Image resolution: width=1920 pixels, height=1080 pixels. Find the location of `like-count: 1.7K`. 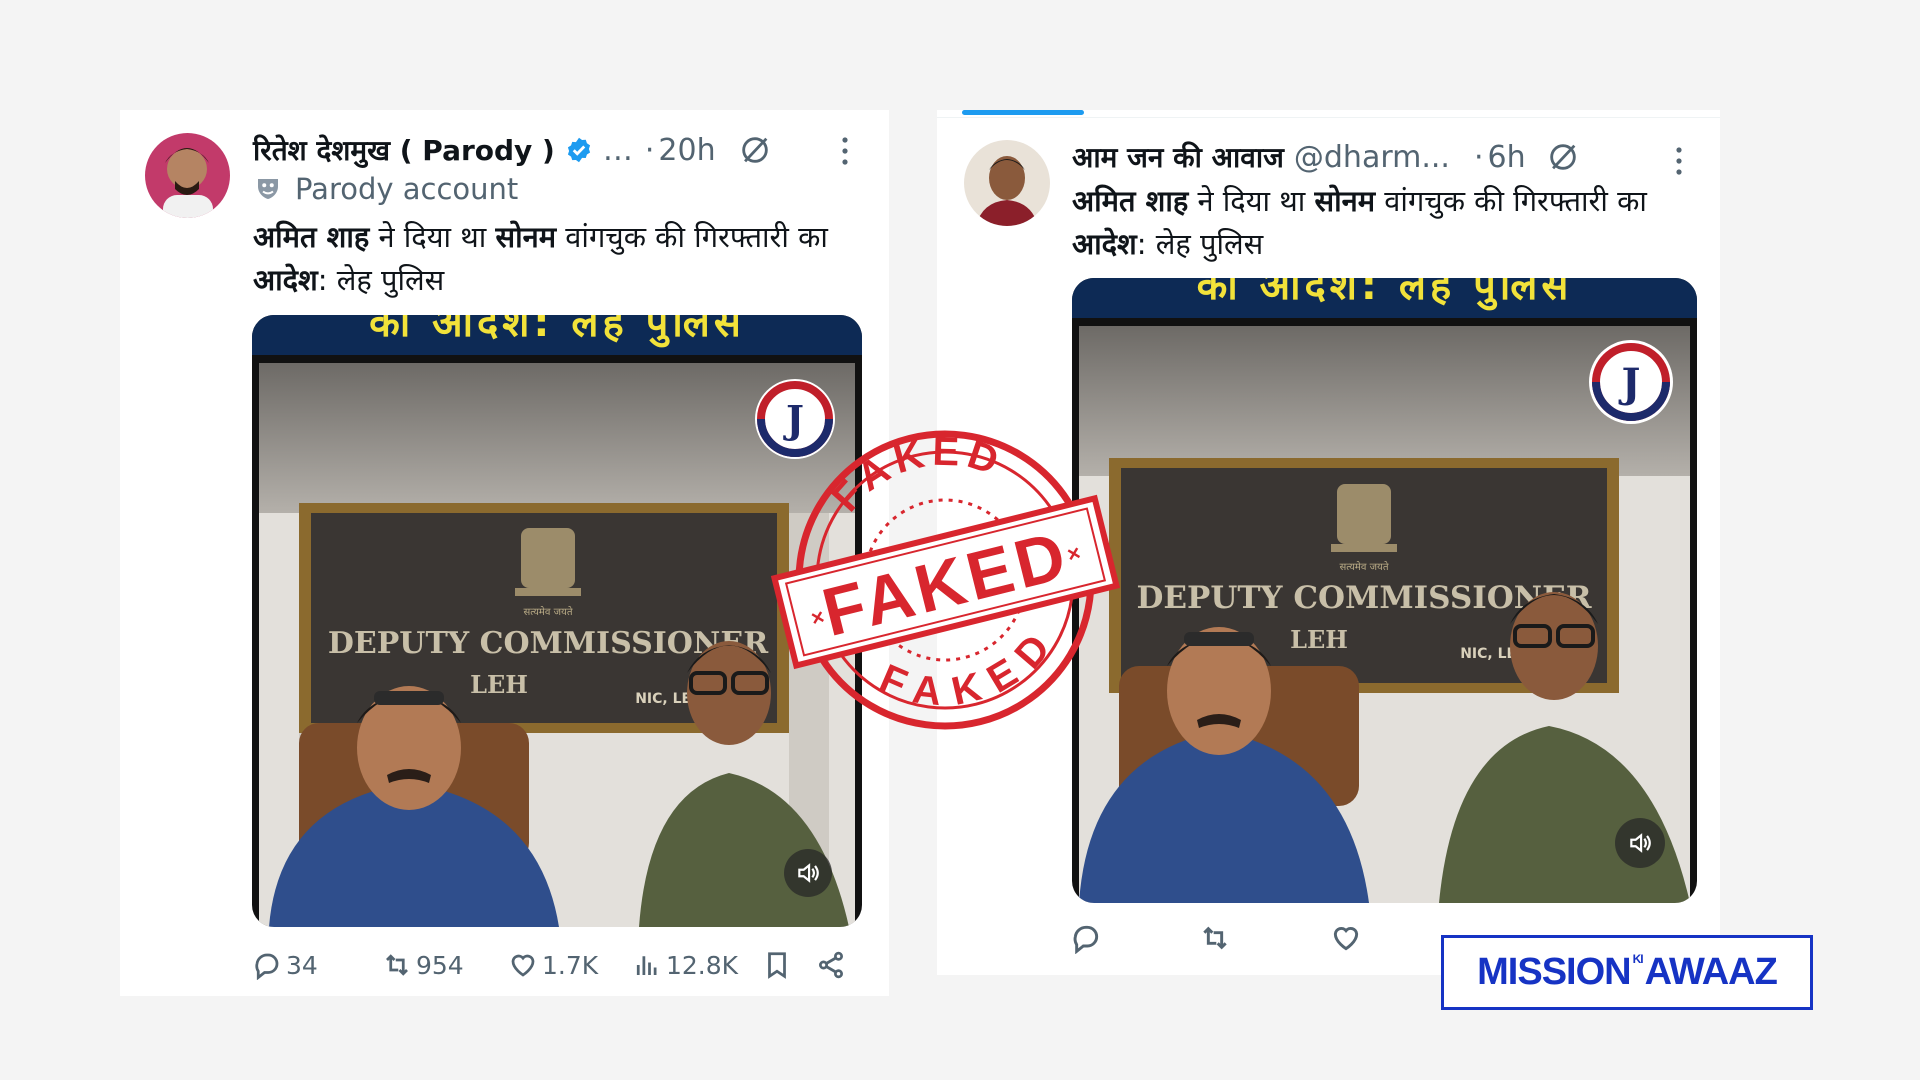

like-count: 1.7K is located at coordinates (570, 965).